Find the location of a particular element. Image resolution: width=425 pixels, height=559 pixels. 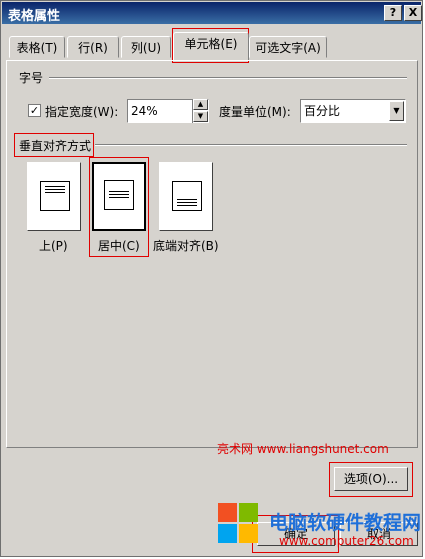

dialog-title: 表格属性 is located at coordinates (34, 16).